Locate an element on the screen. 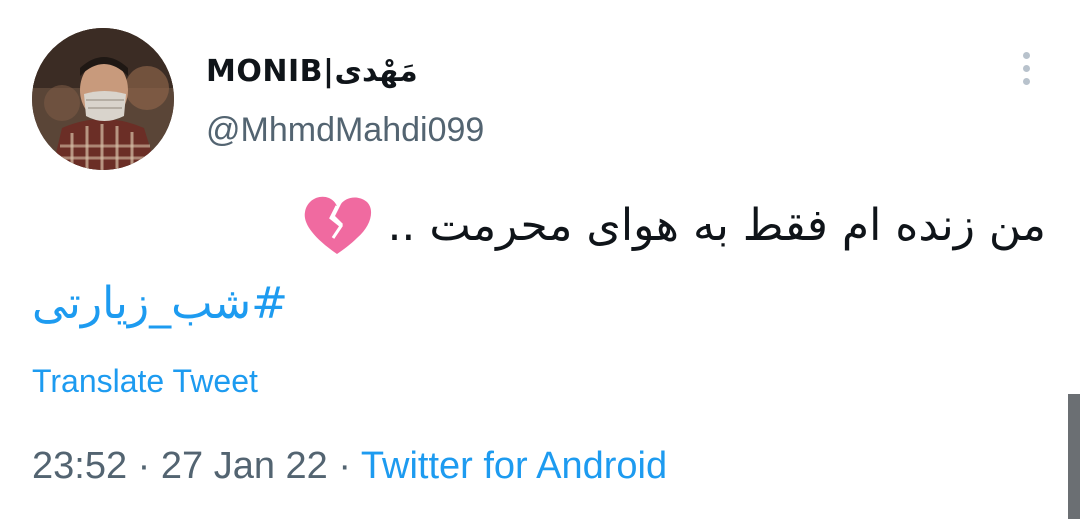 The image size is (1080, 519). hashtag-link: #شب_زیارتی is located at coordinates (160, 304).